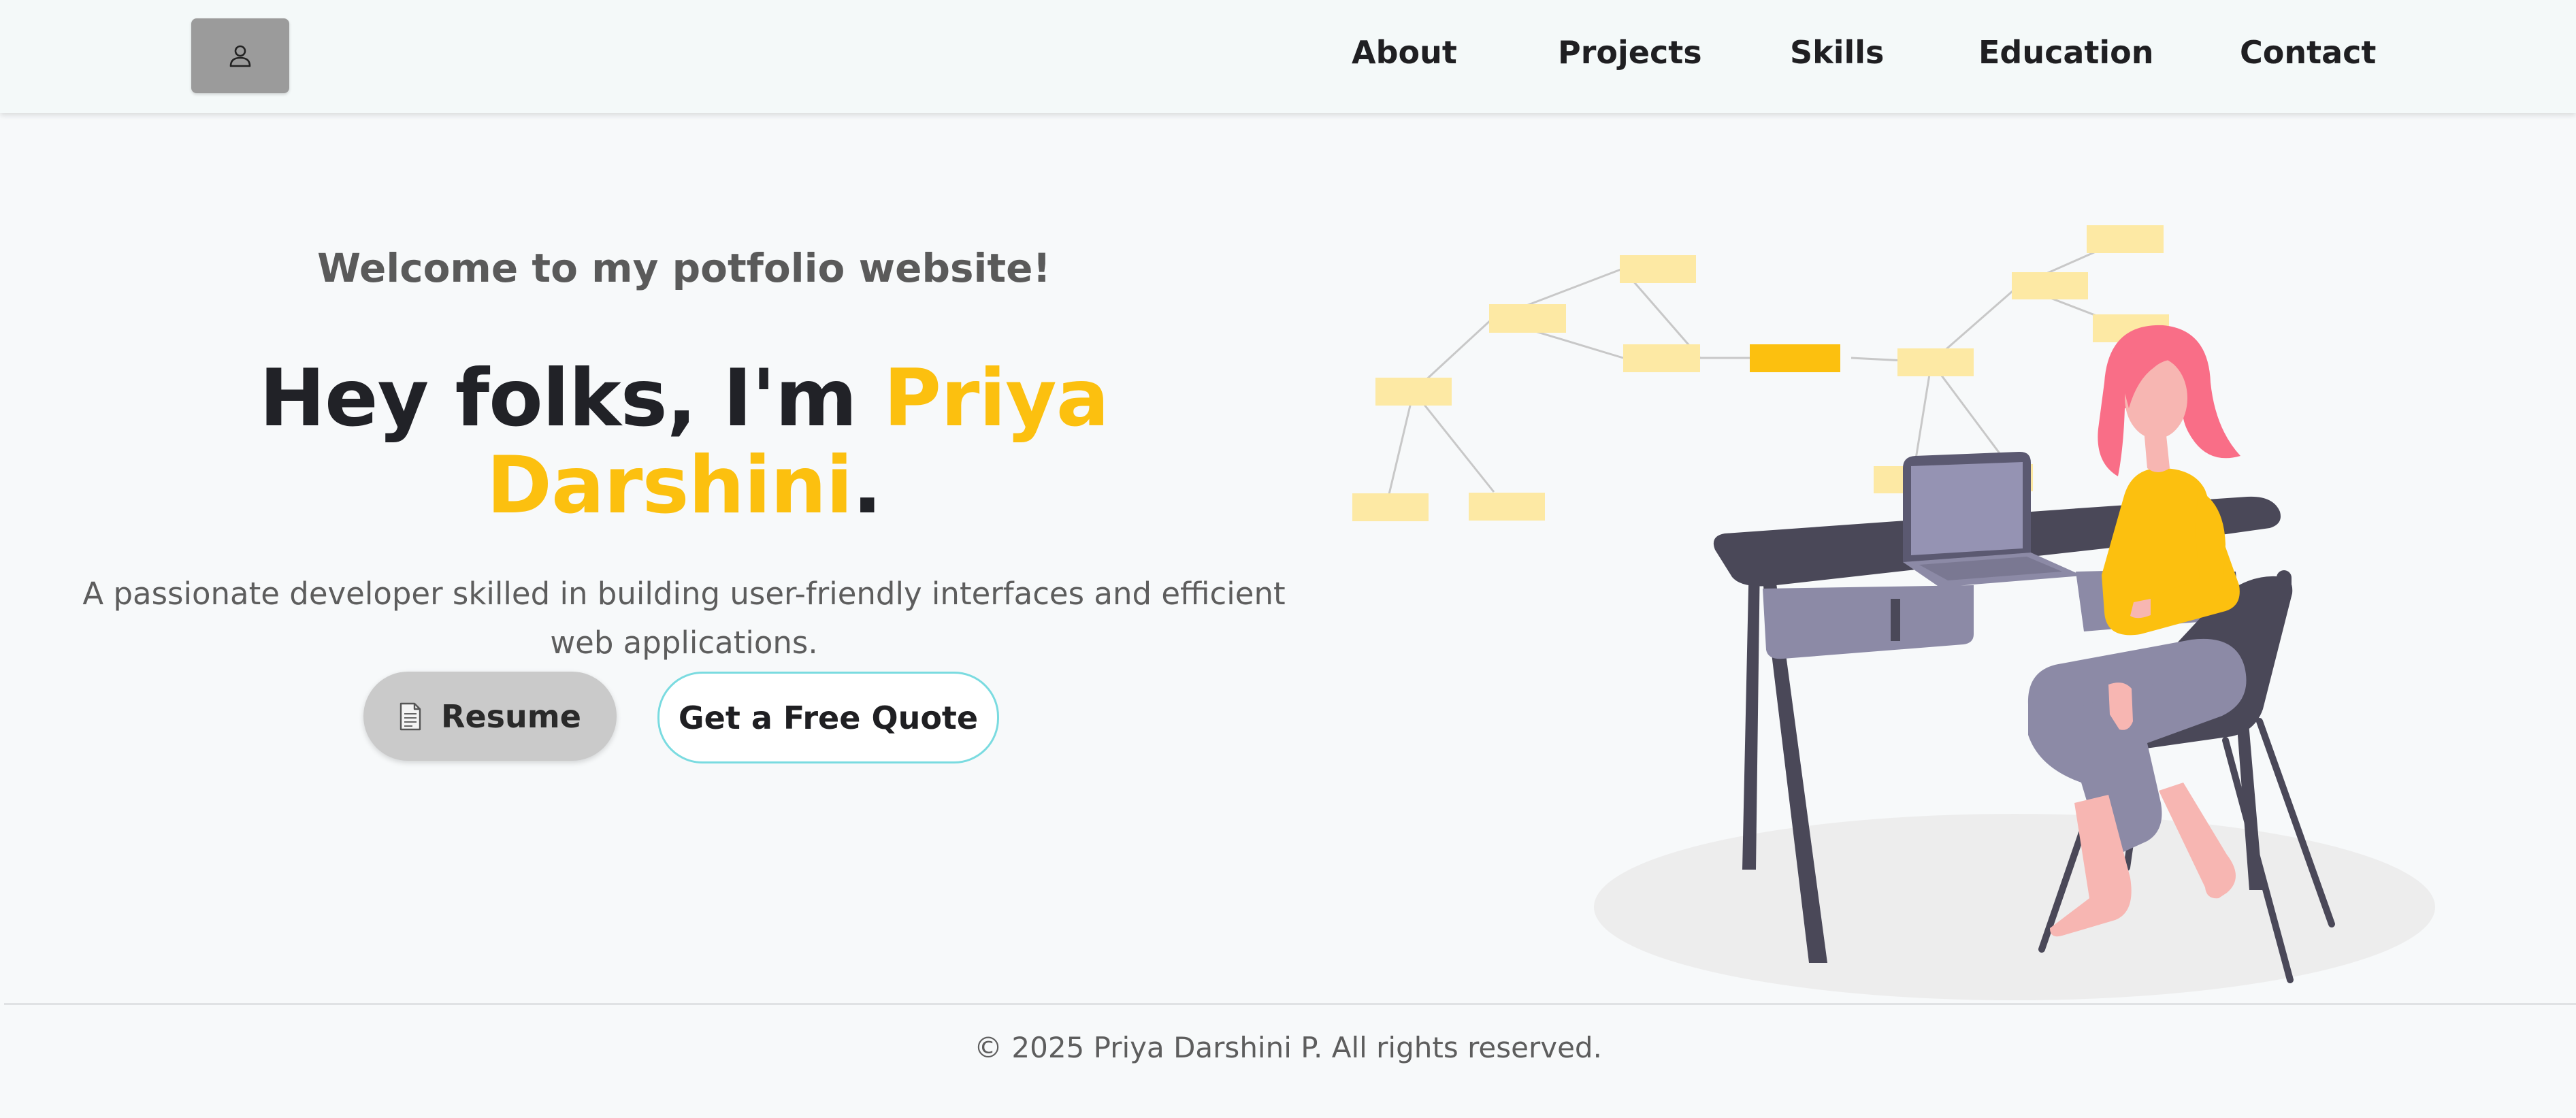 The height and width of the screenshot is (1118, 2576). Describe the element at coordinates (411, 716) in the screenshot. I see `document-icon` at that location.